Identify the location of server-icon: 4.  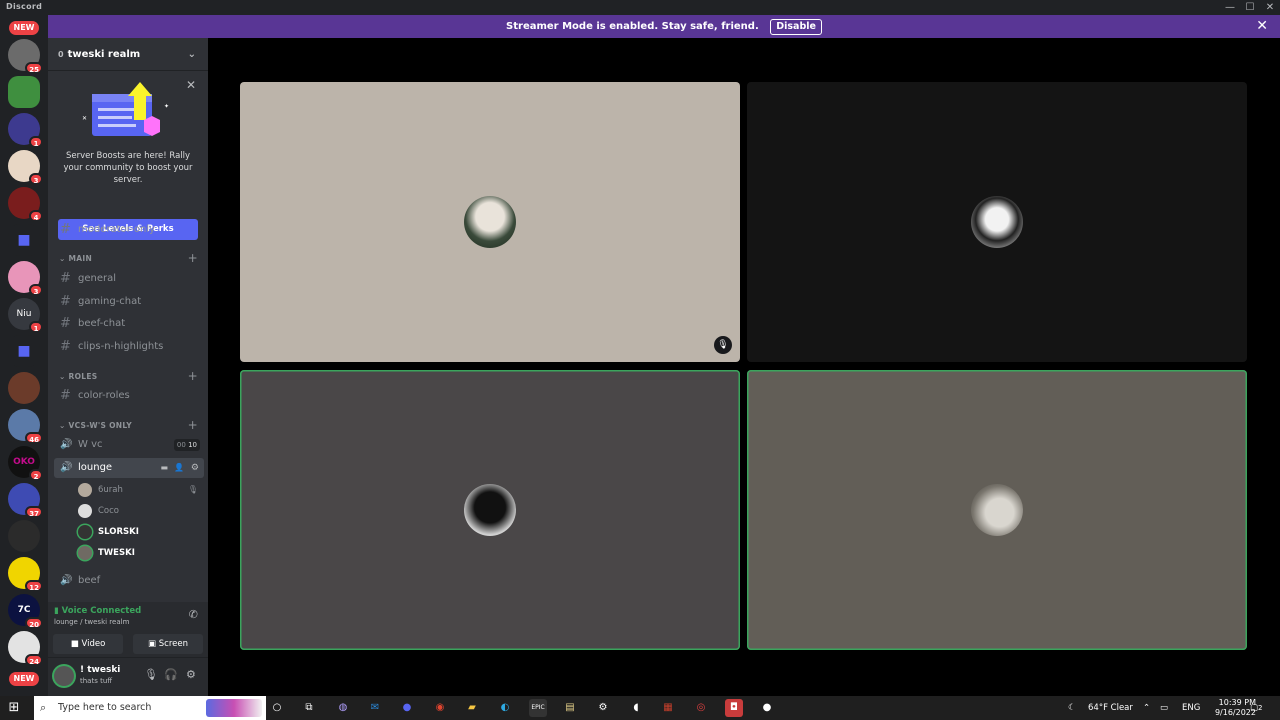
(25, 204).